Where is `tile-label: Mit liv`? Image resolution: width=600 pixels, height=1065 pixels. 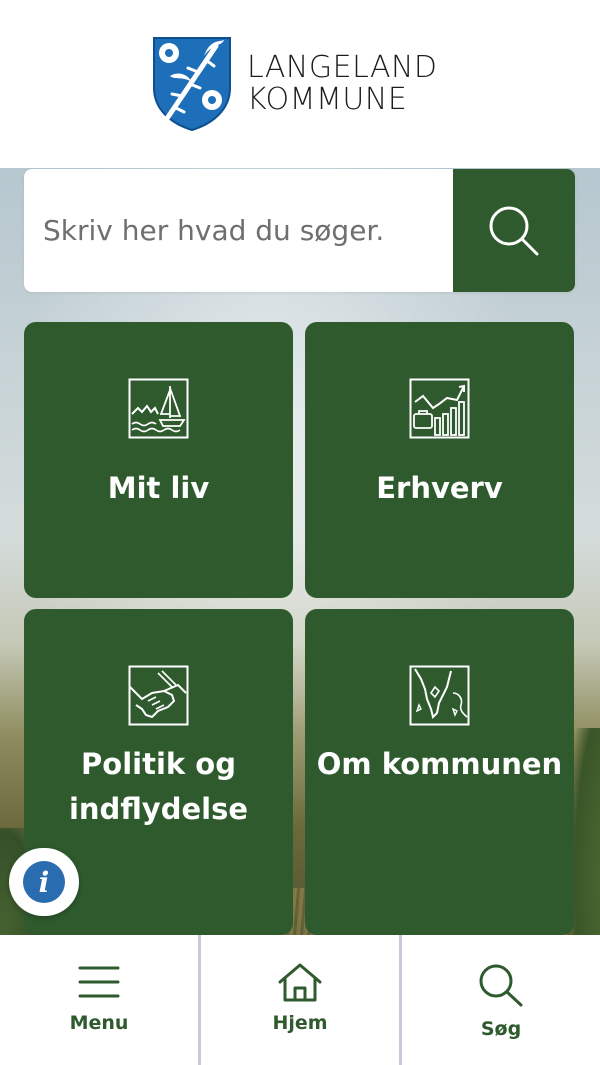
tile-label: Mit liv is located at coordinates (158, 488).